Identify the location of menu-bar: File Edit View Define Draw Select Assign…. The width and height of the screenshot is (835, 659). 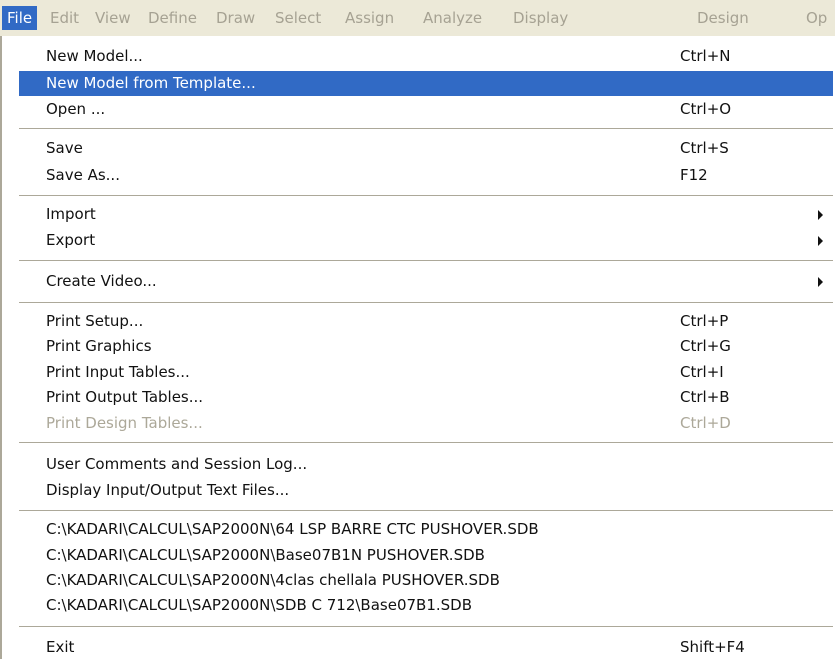
(417, 18).